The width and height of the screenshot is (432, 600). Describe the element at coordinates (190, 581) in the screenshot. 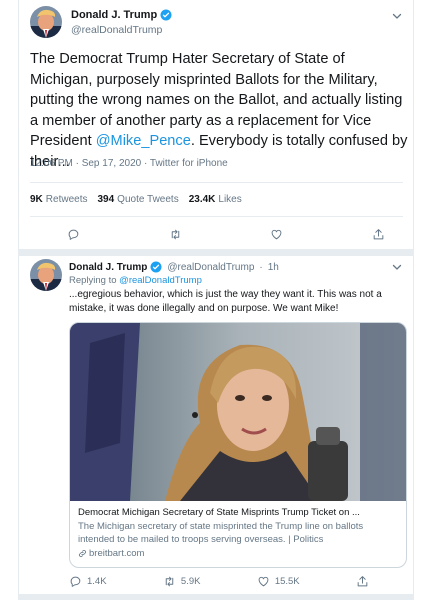

I see `retweet-count: 5.9K` at that location.